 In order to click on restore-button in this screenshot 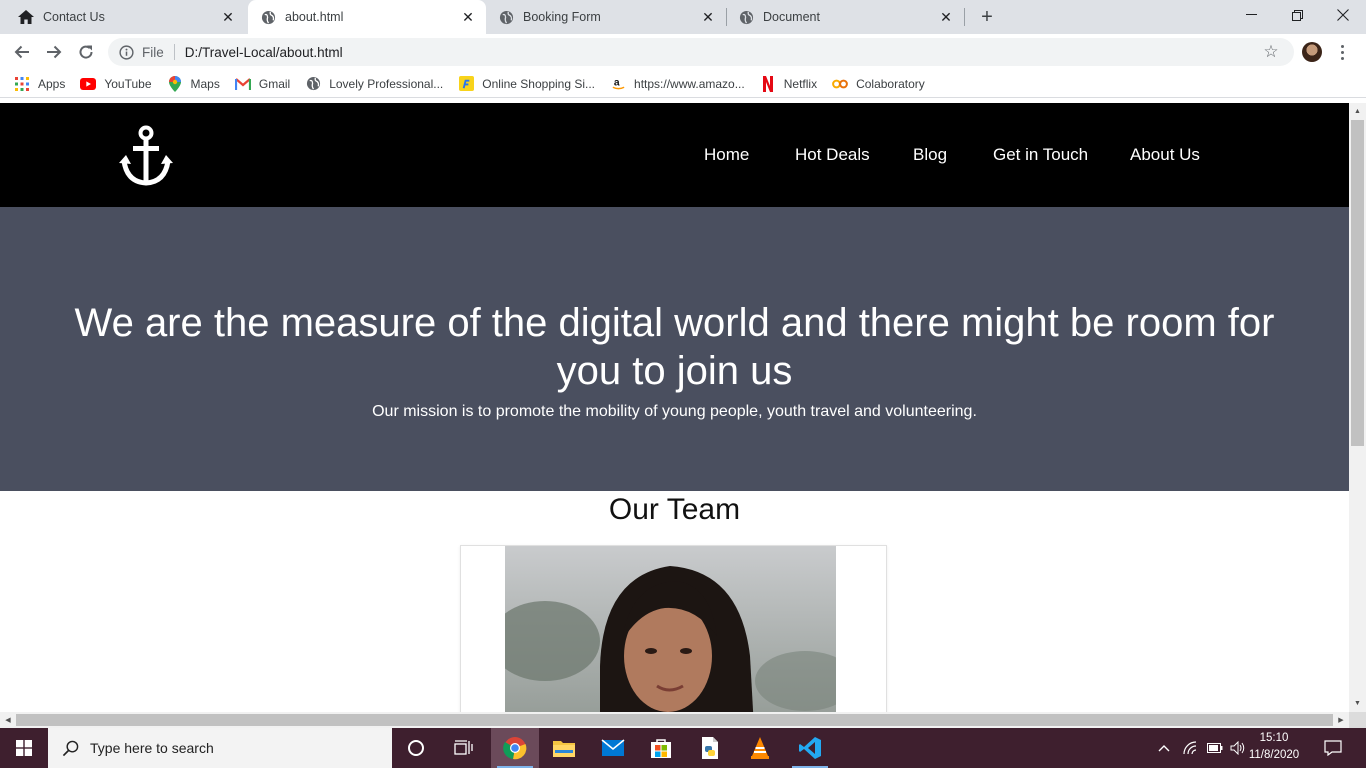, I will do `click(1297, 15)`.